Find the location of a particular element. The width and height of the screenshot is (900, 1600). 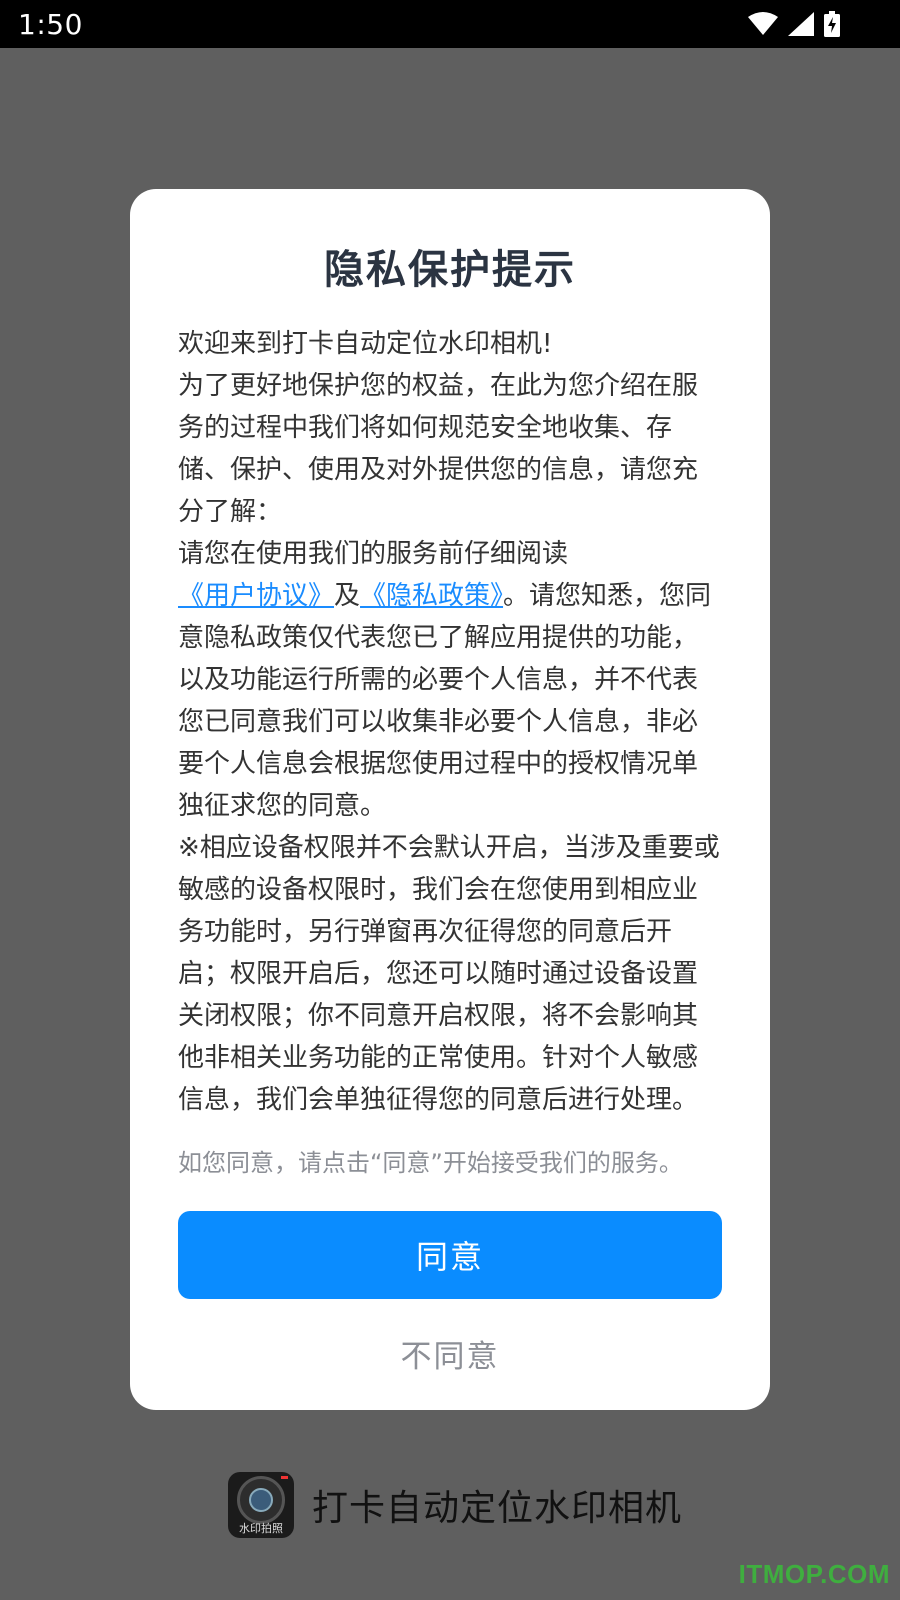

cell-signal-icon is located at coordinates (801, 24).